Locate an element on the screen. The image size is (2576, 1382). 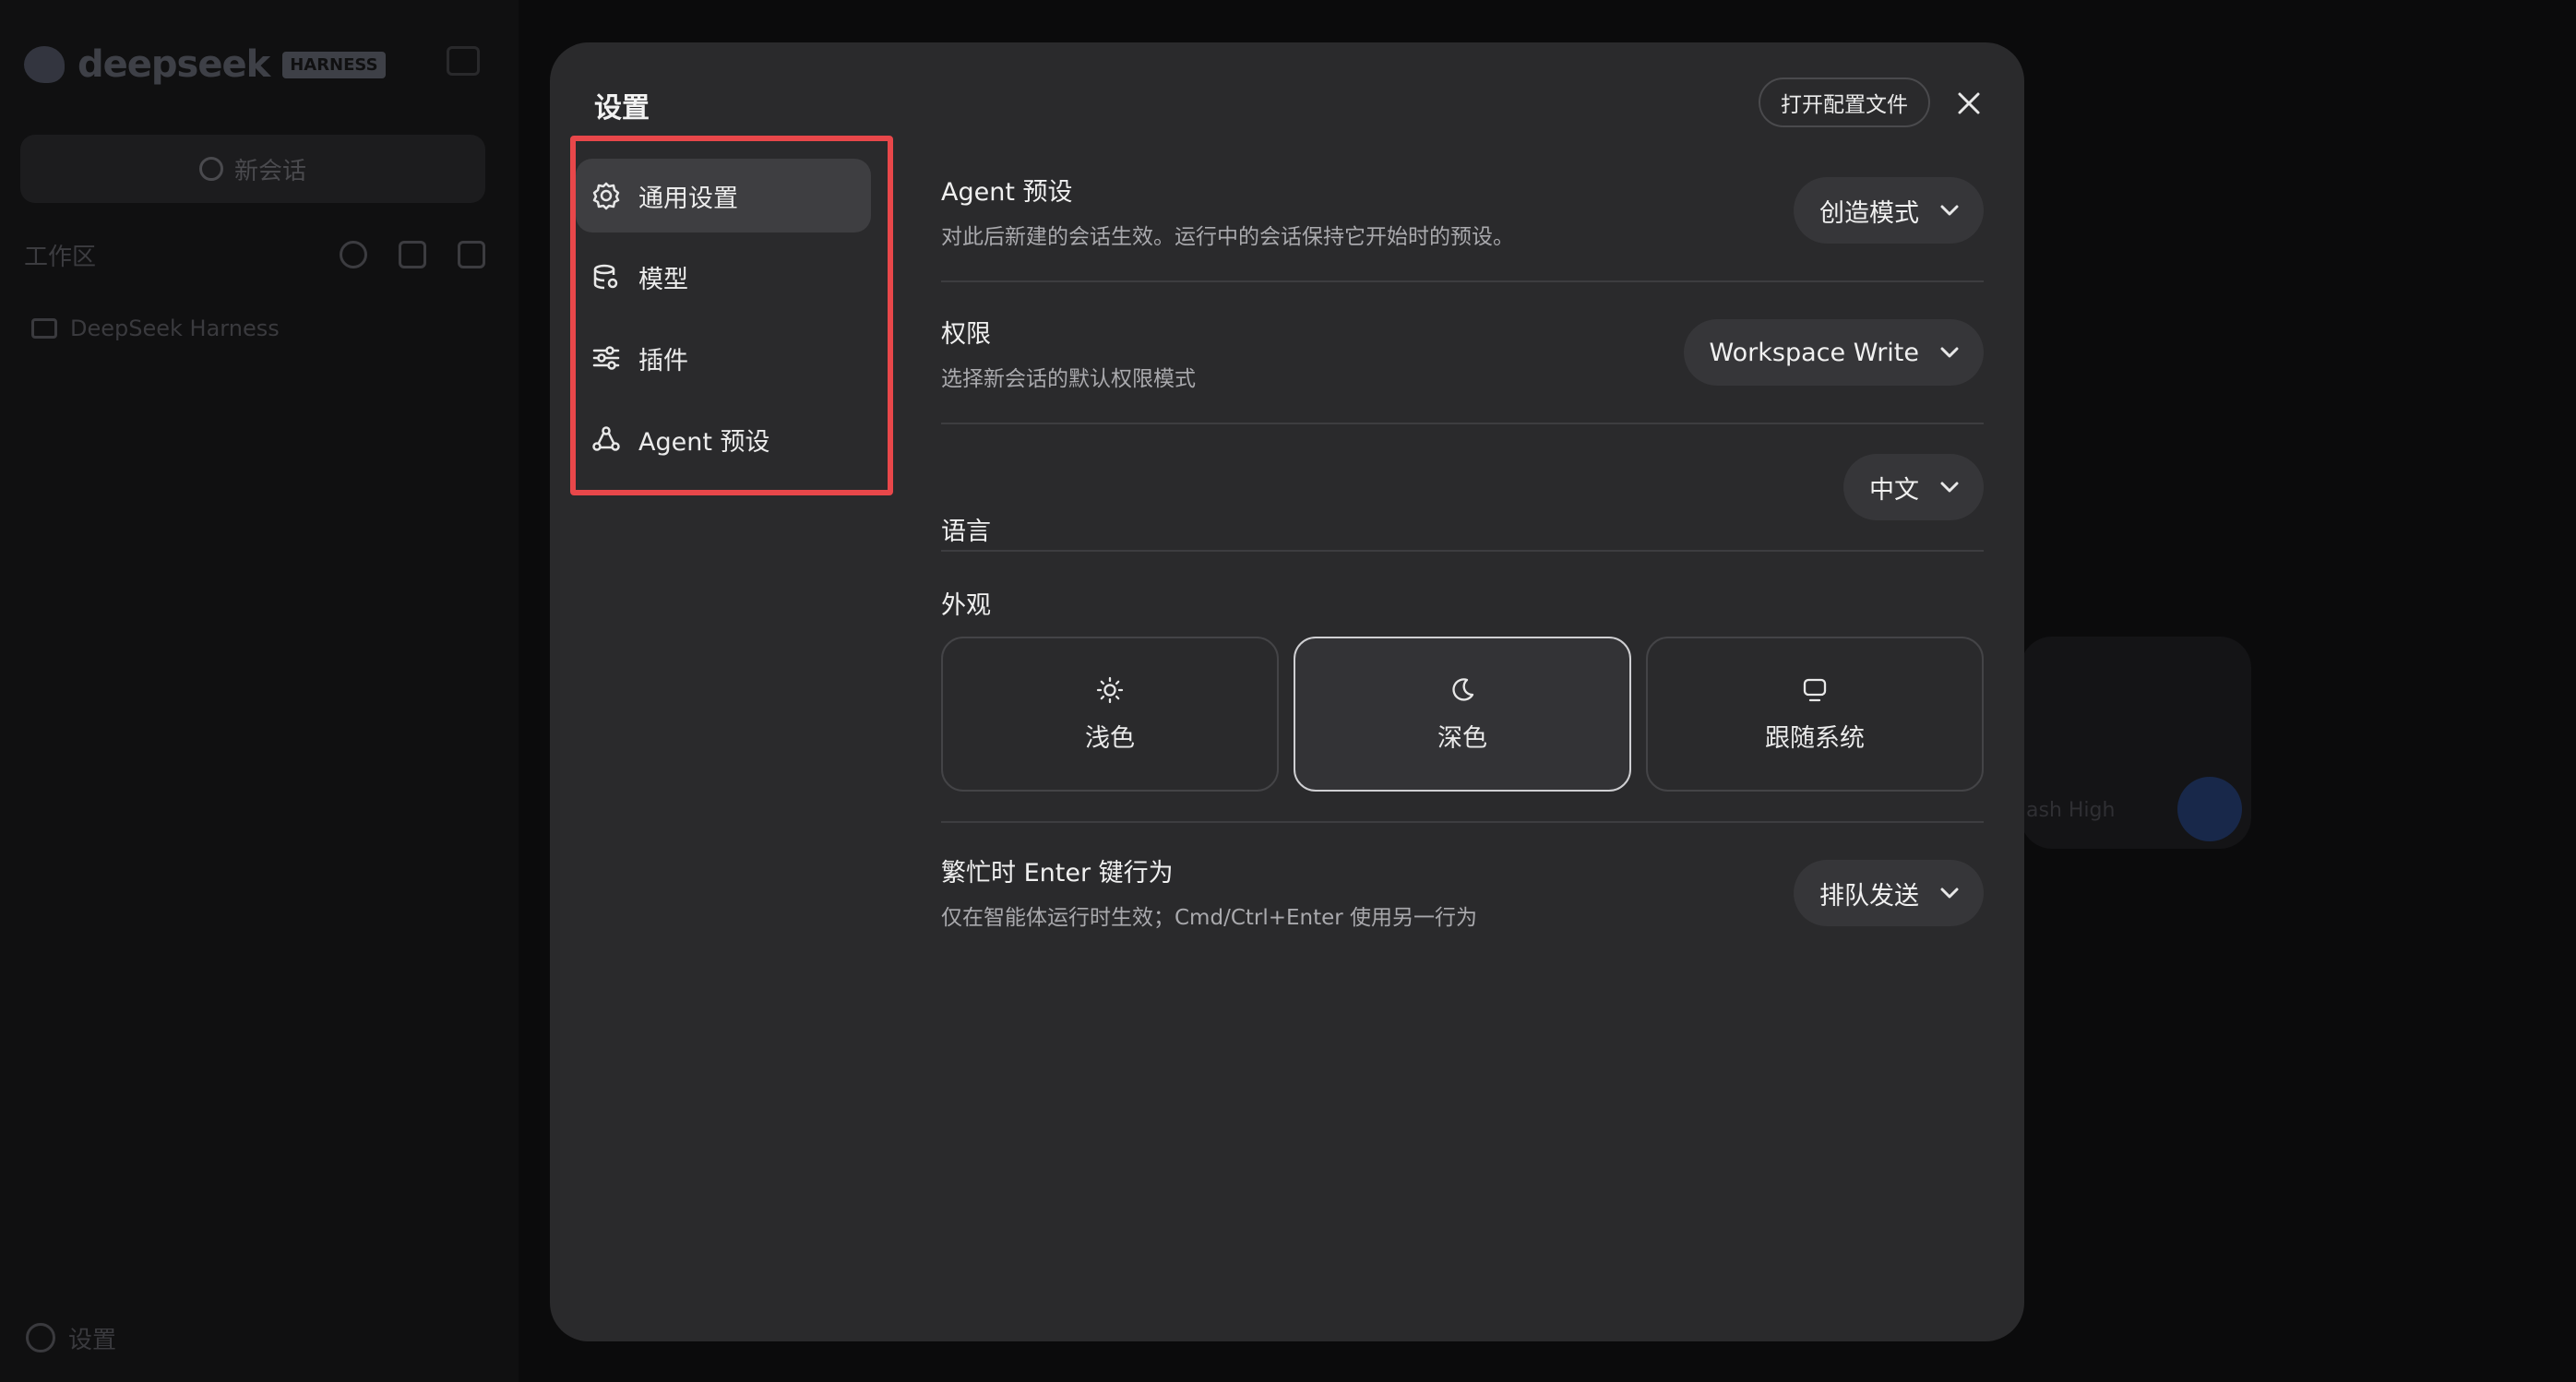
background-model-label: ash High is located at coordinates (2071, 810).